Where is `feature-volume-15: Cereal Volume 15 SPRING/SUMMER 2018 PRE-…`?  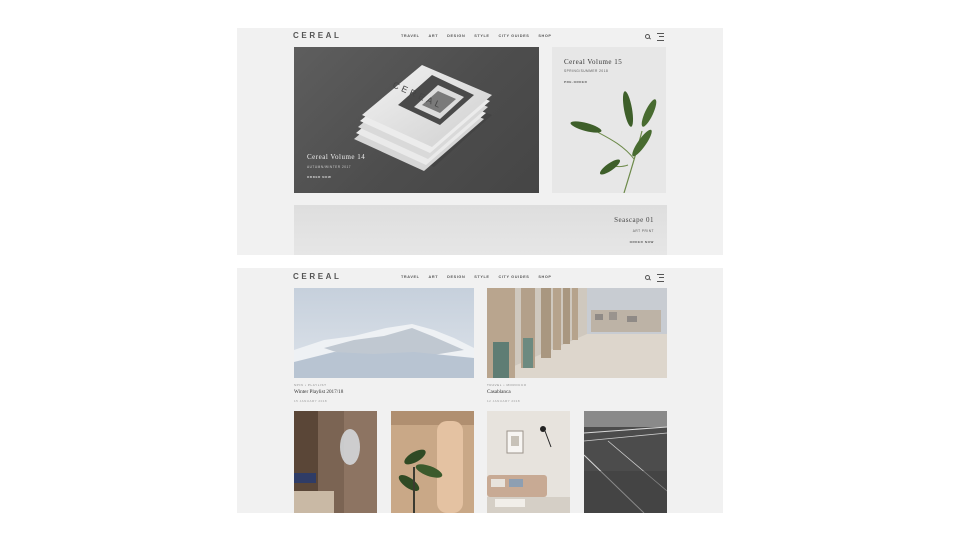
feature-volume-15: Cereal Volume 15 SPRING/SUMMER 2018 PRE-… is located at coordinates (609, 120).